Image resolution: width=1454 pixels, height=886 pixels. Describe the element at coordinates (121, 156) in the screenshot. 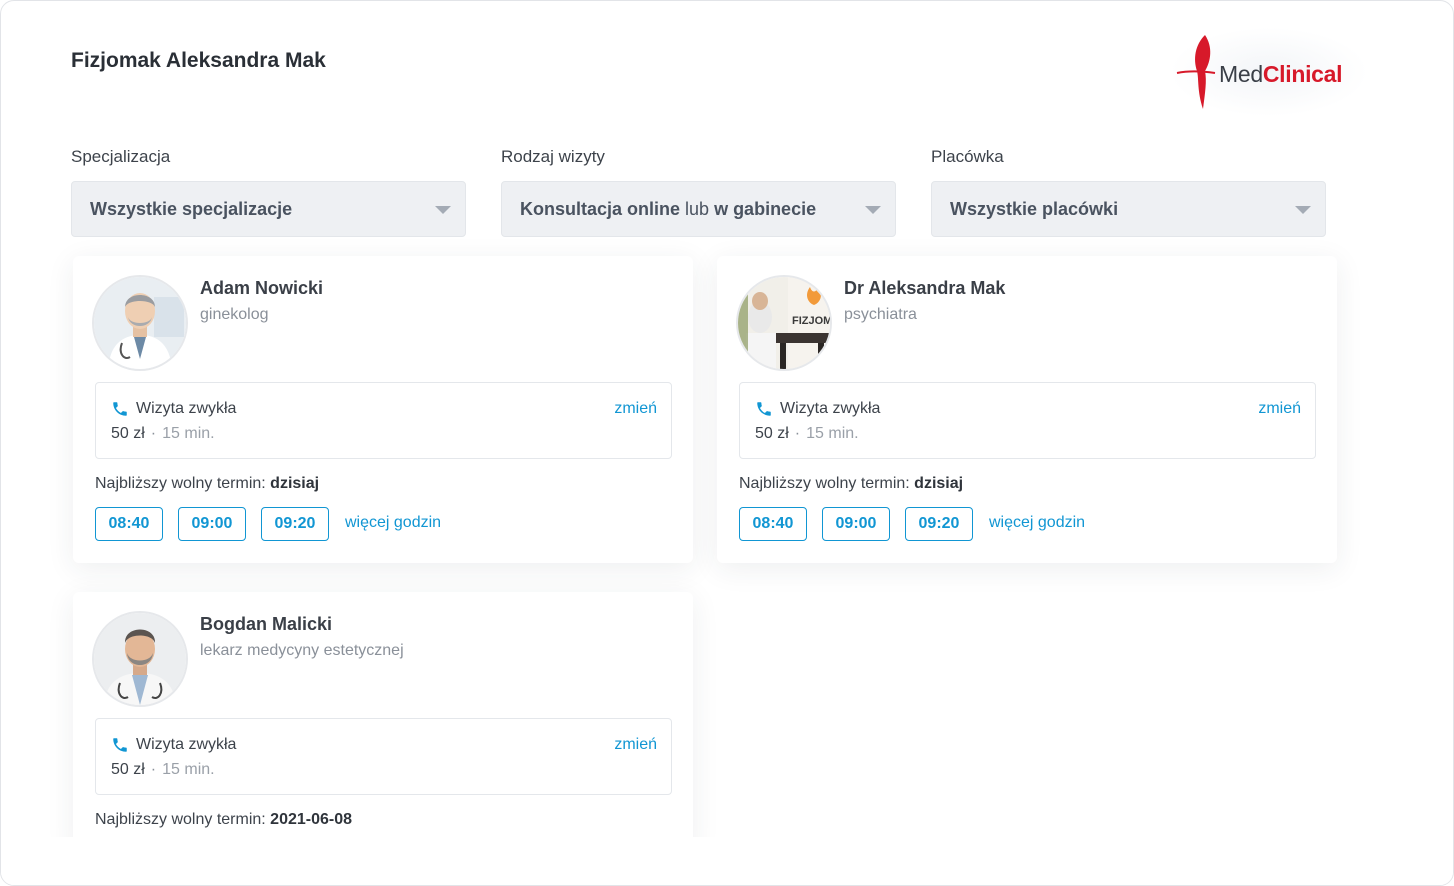

I see `specialization-label: Specjalizacja` at that location.